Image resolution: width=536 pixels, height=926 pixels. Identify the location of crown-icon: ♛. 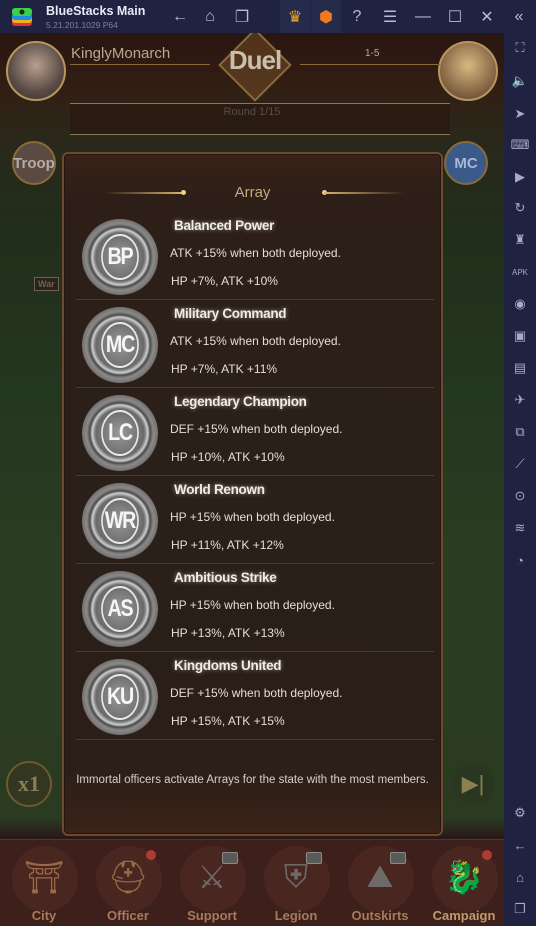
(295, 17).